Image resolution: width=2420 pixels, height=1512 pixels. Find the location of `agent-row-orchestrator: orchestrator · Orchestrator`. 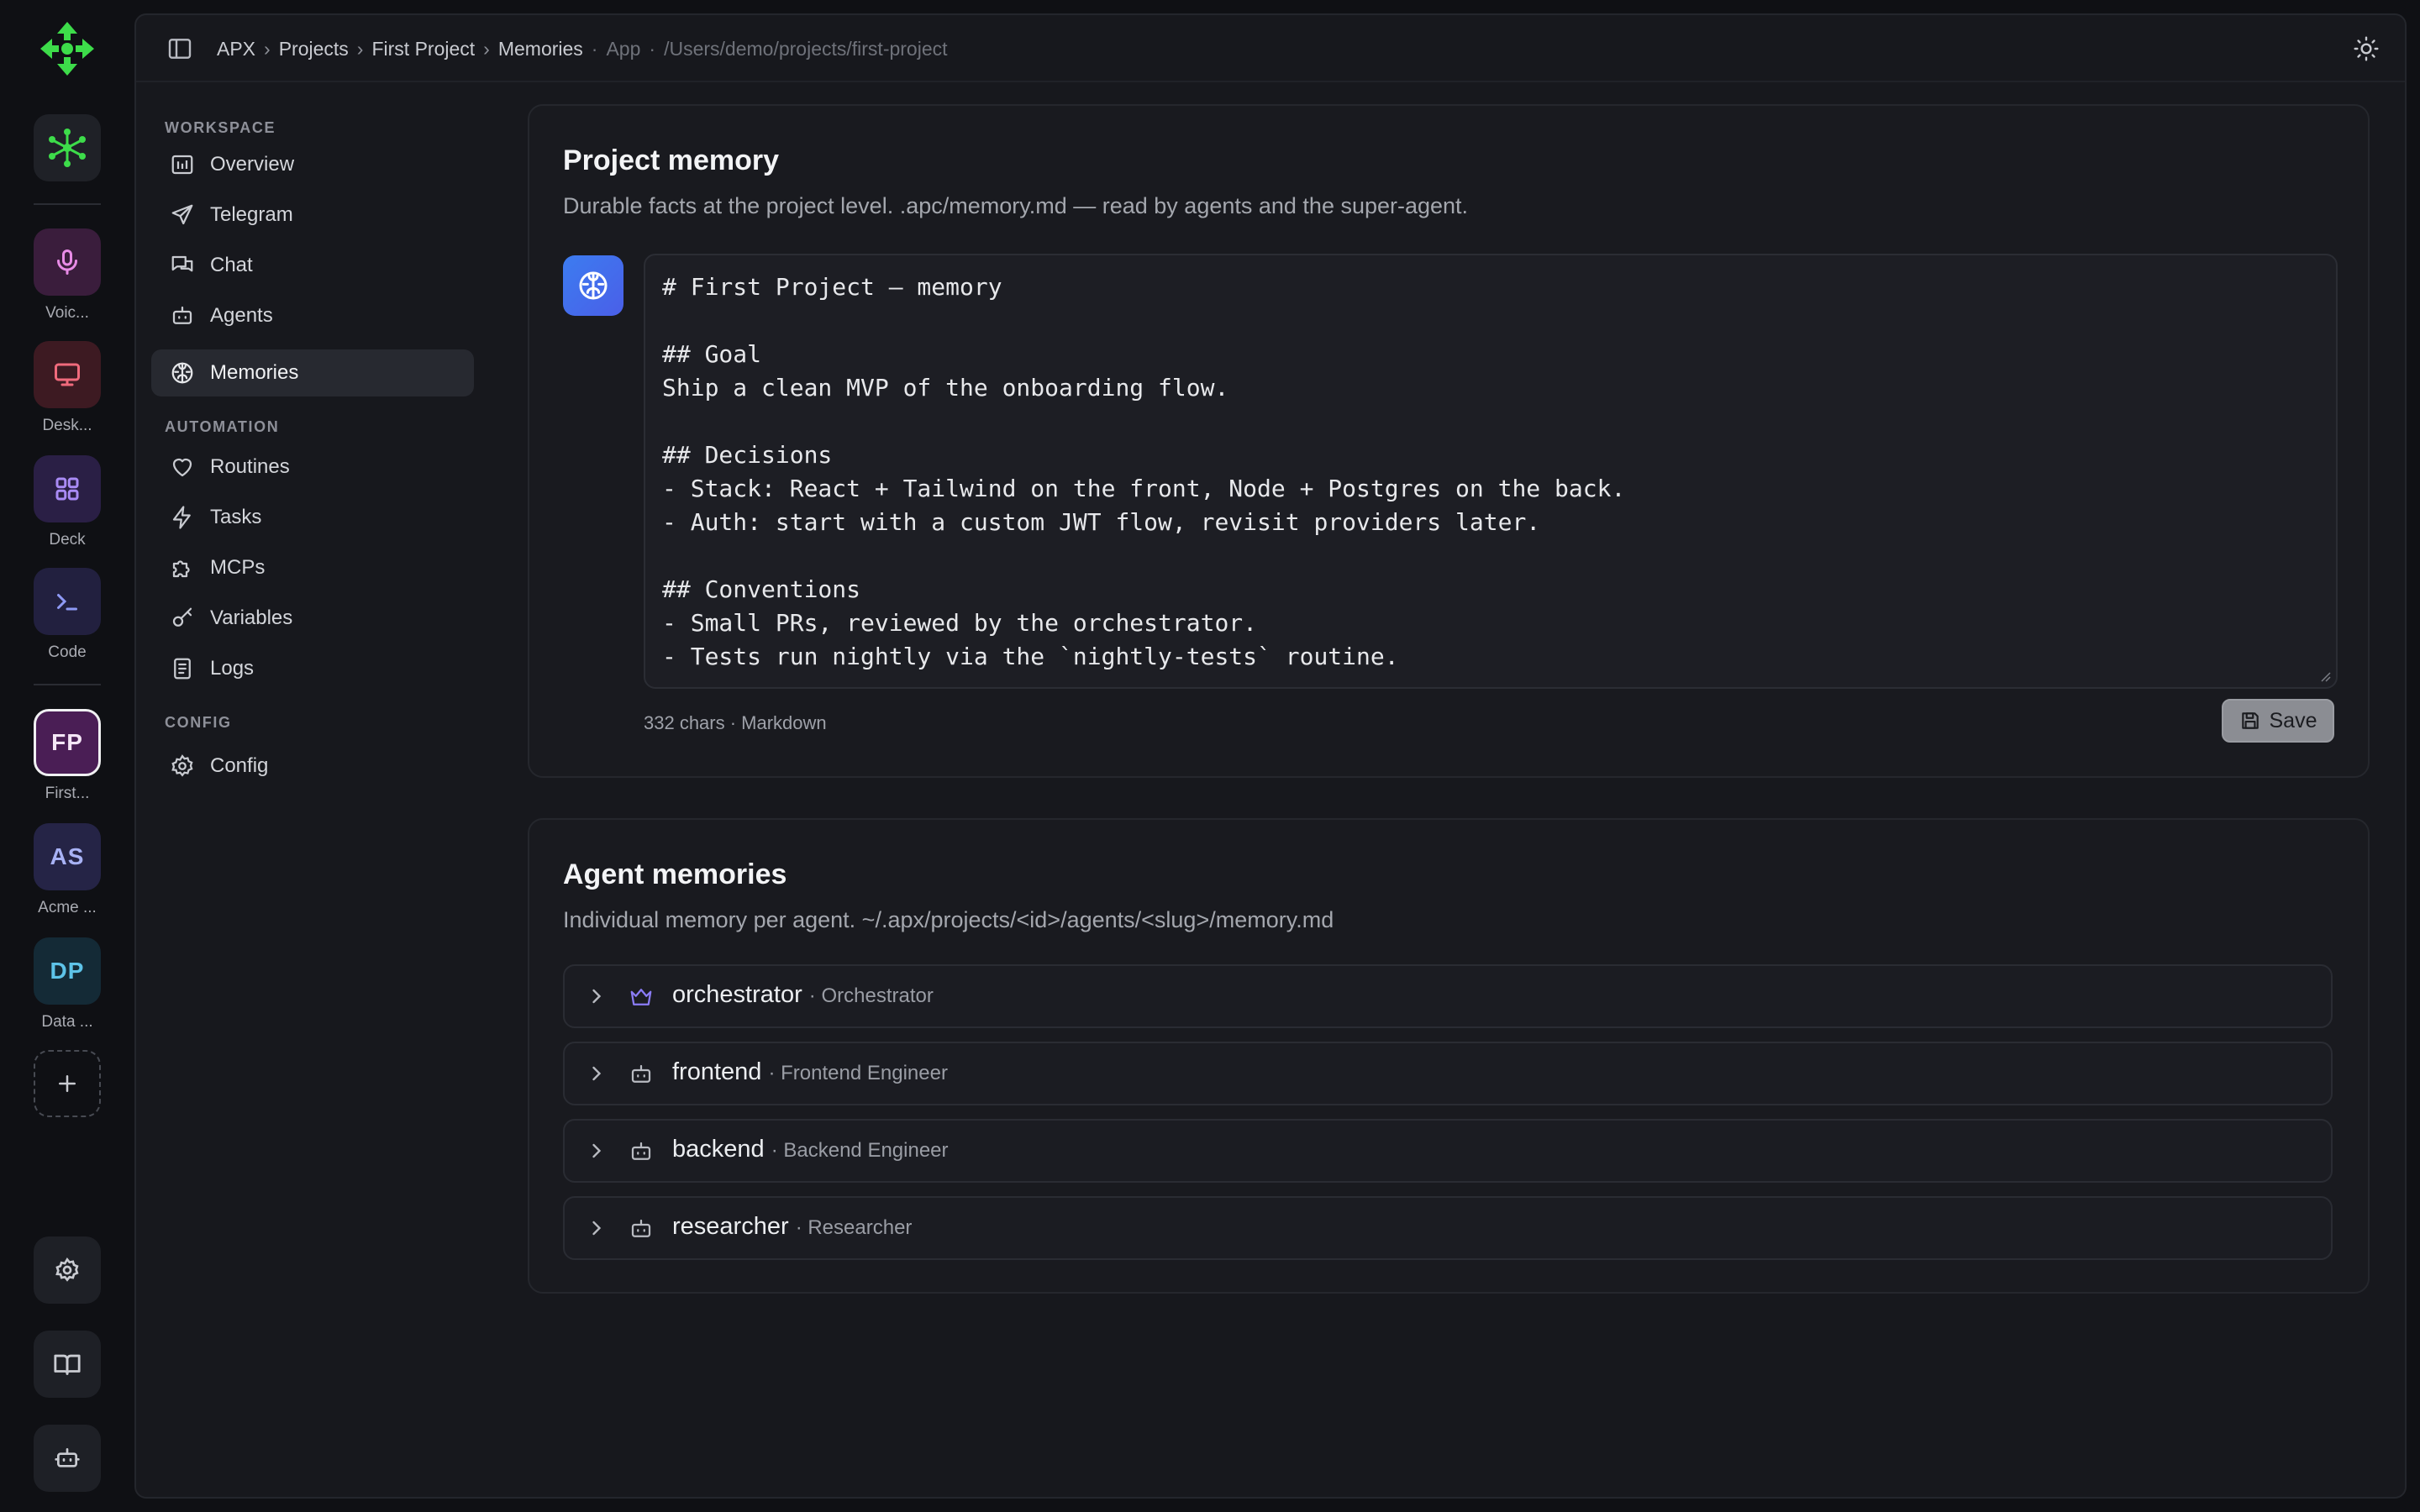

agent-row-orchestrator: orchestrator · Orchestrator is located at coordinates (1448, 996).